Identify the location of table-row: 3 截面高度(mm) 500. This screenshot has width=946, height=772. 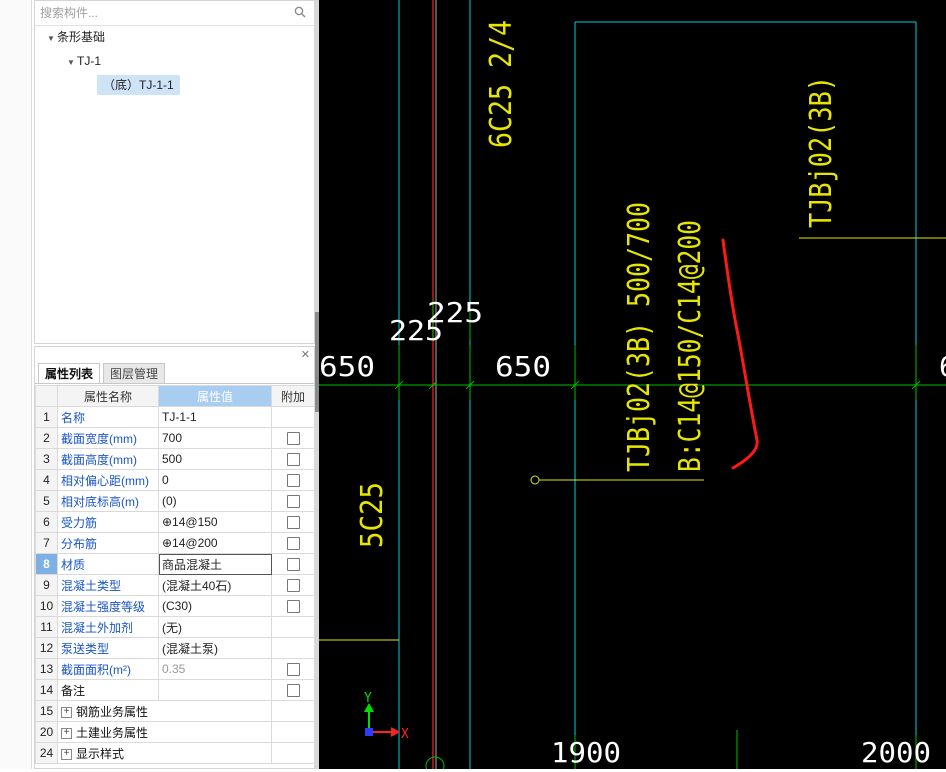
(175, 459).